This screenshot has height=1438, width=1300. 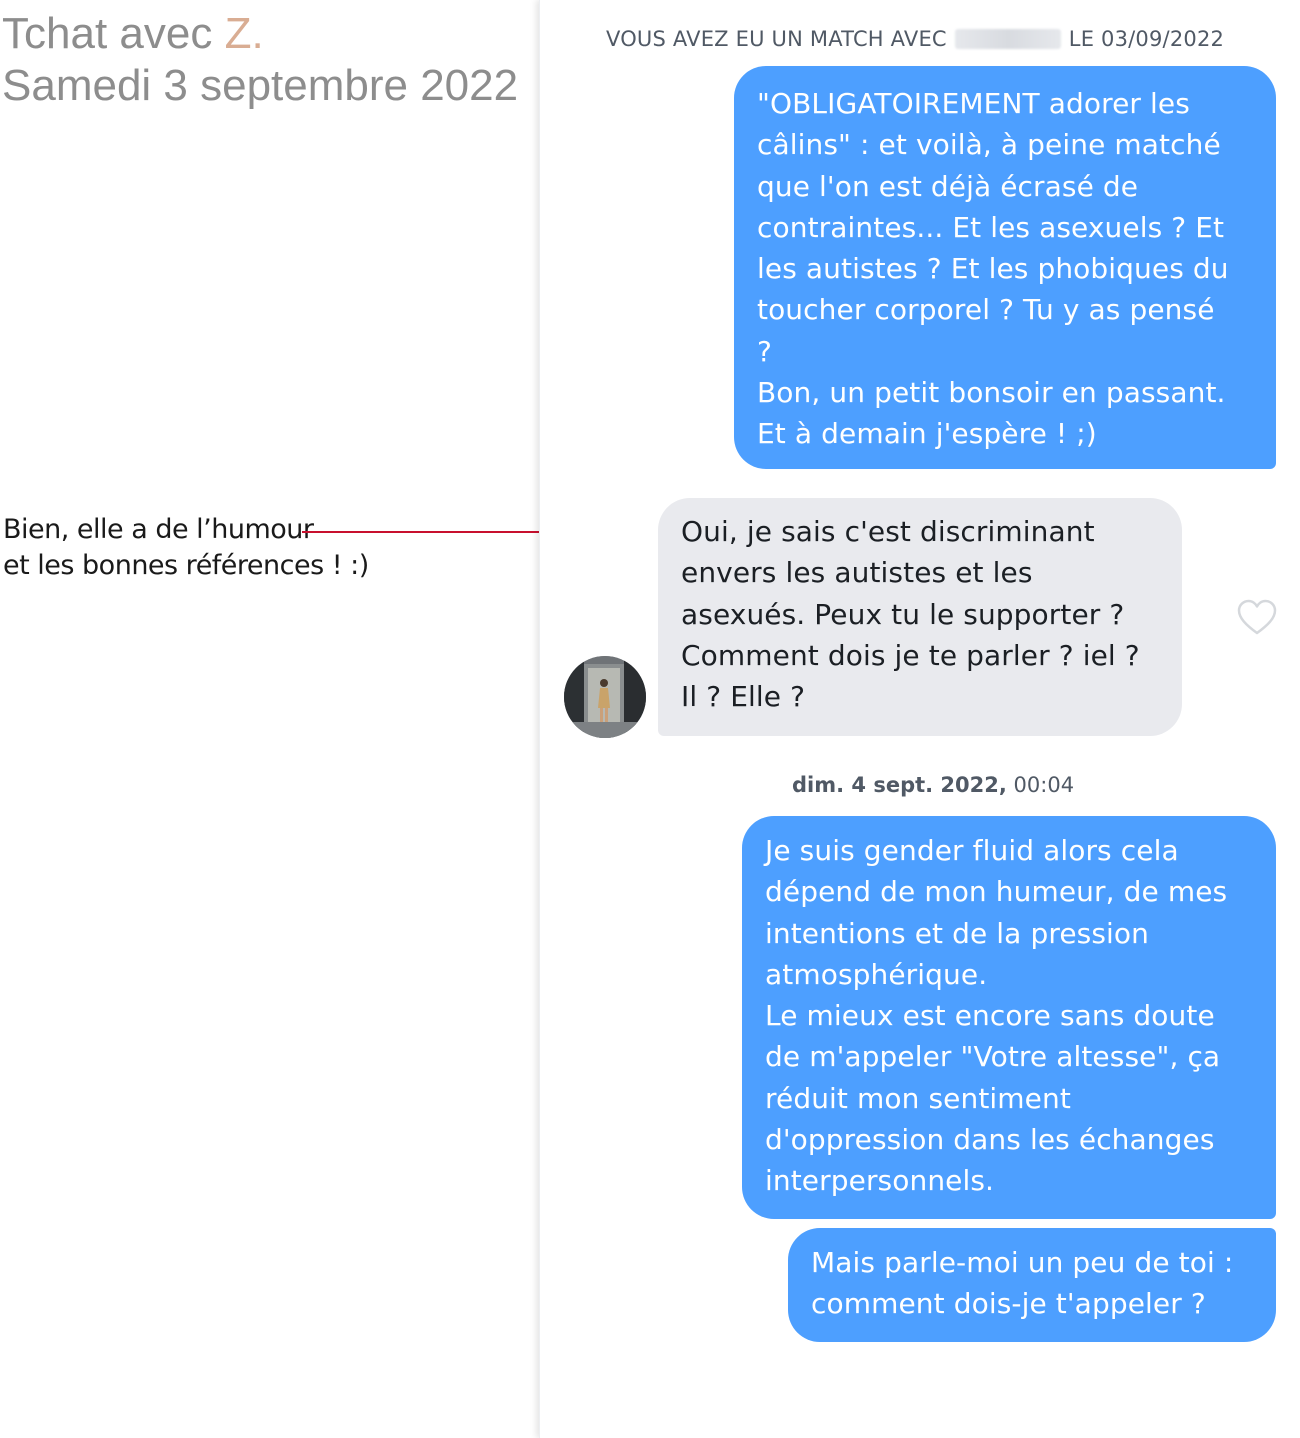 I want to click on date-separator: dim. 4 sept. 2022, 00:04, so click(x=933, y=785).